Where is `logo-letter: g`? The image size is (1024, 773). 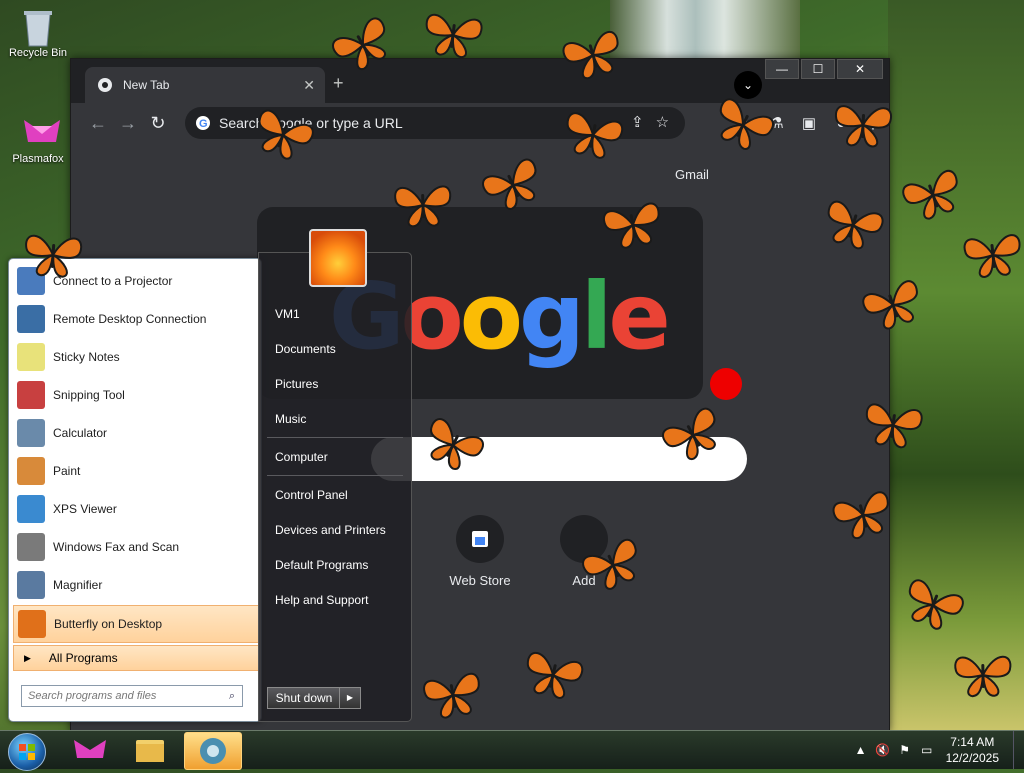 logo-letter: g is located at coordinates (551, 316).